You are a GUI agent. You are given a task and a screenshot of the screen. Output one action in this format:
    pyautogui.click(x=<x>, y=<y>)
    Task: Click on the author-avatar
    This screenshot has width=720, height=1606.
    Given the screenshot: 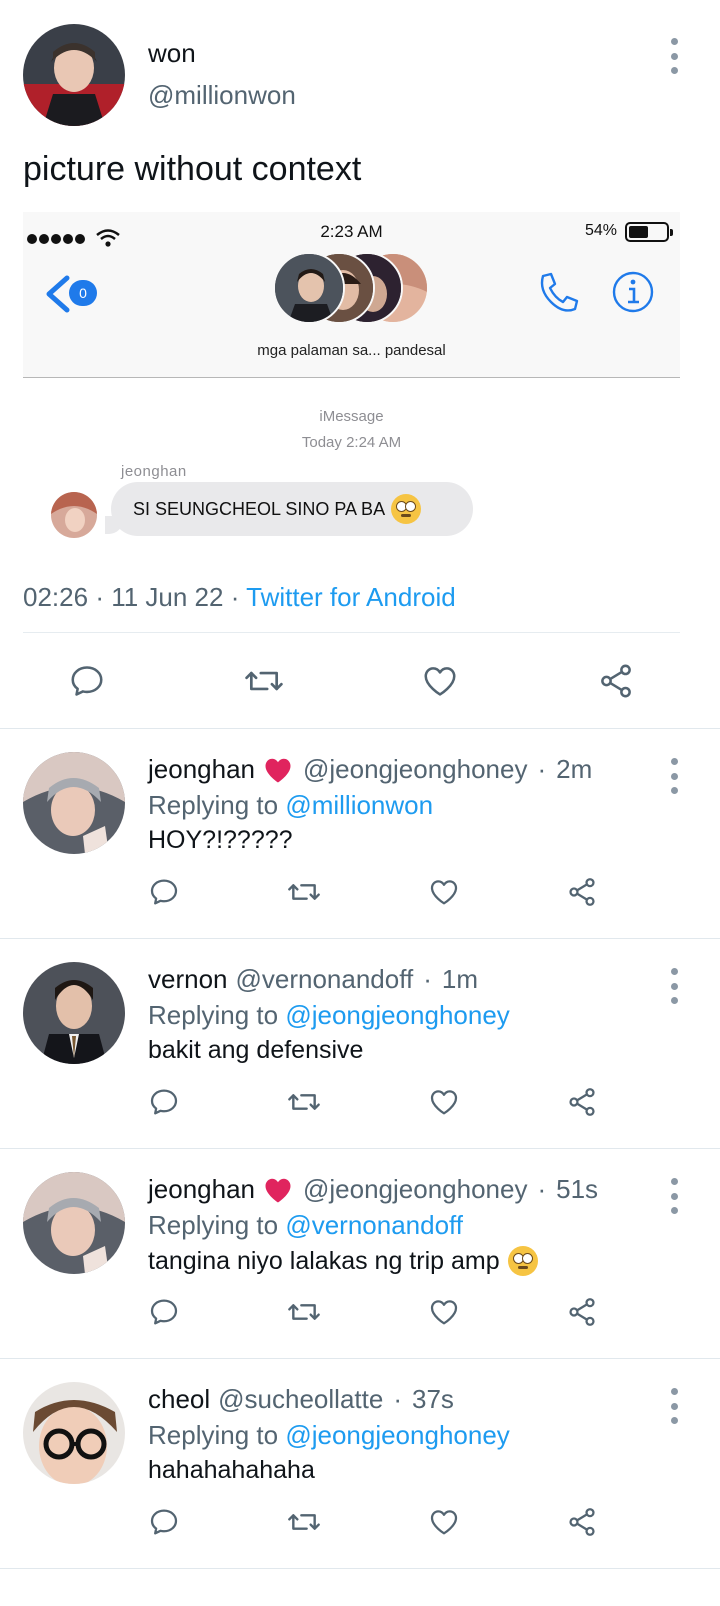 What is the action you would take?
    pyautogui.click(x=74, y=75)
    